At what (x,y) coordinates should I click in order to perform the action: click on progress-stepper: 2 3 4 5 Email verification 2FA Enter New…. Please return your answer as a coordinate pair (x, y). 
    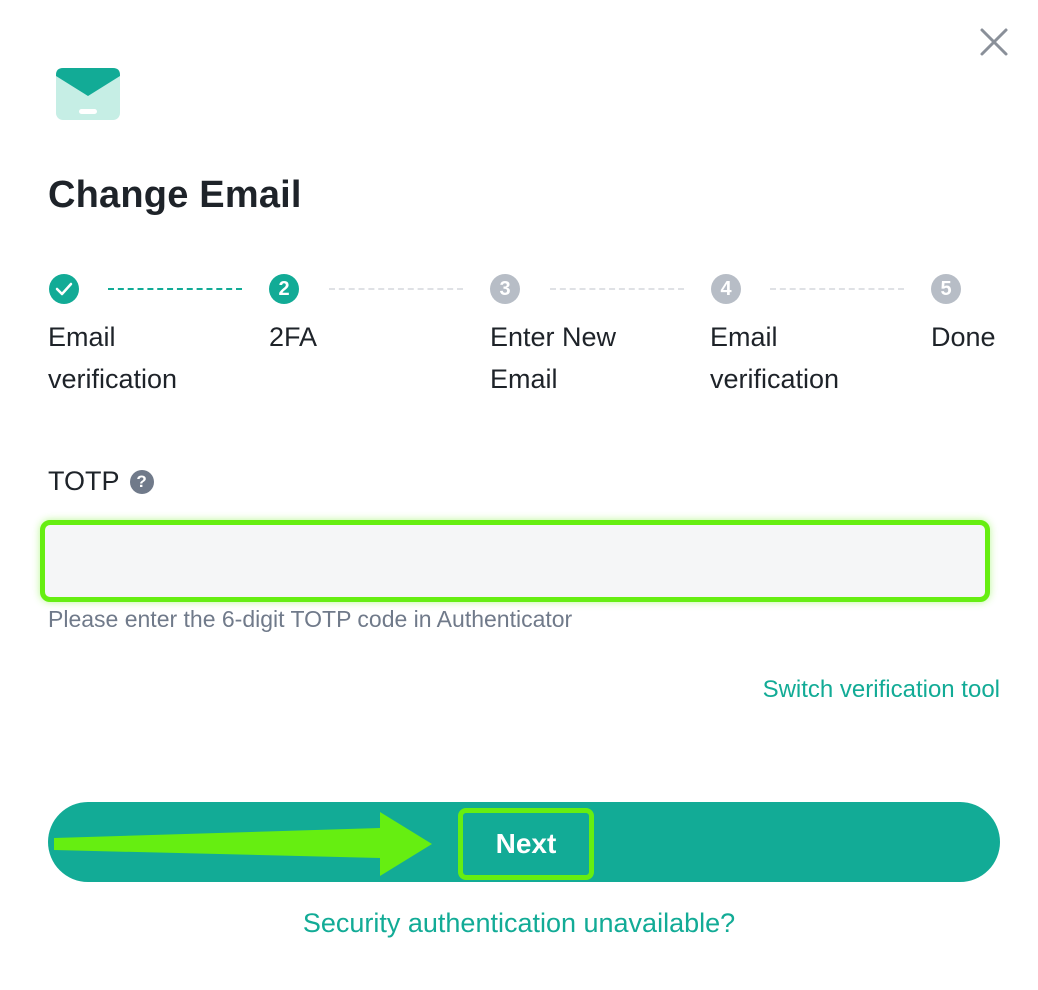
    Looking at the image, I should click on (519, 340).